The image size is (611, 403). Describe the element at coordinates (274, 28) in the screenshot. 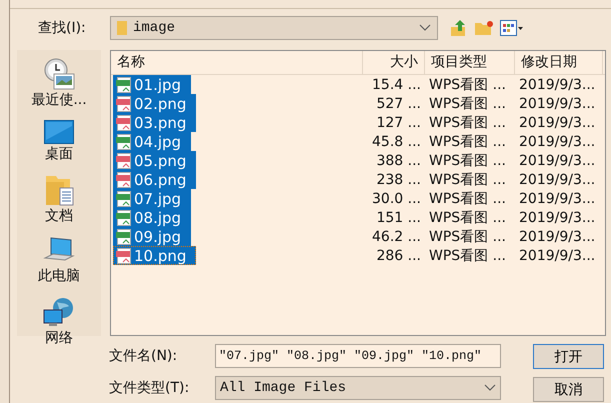

I see `look-in-dropdown: image` at that location.